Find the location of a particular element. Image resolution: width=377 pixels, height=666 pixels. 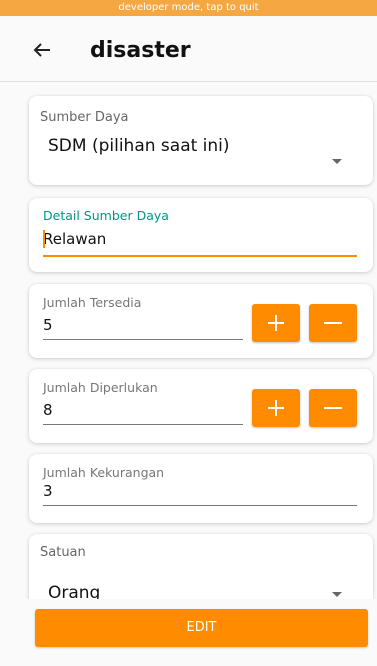

increment-tersedia-button is located at coordinates (276, 323).